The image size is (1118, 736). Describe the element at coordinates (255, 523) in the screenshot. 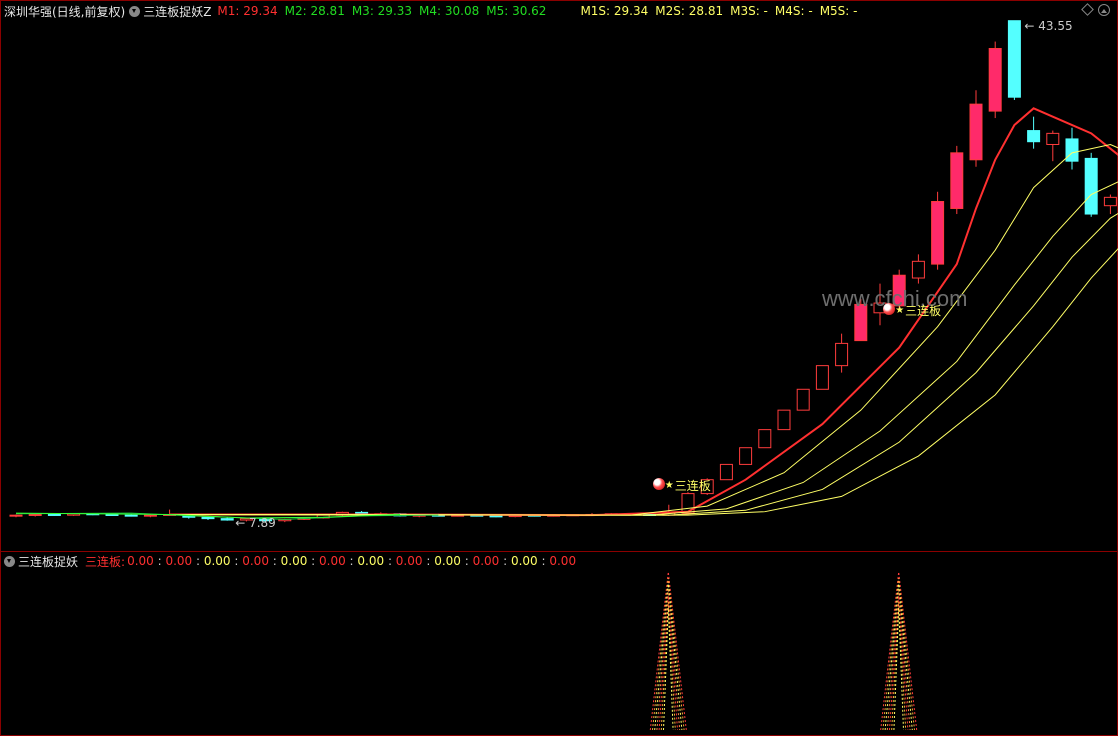

I see `low-price-label: ← 7.89` at that location.